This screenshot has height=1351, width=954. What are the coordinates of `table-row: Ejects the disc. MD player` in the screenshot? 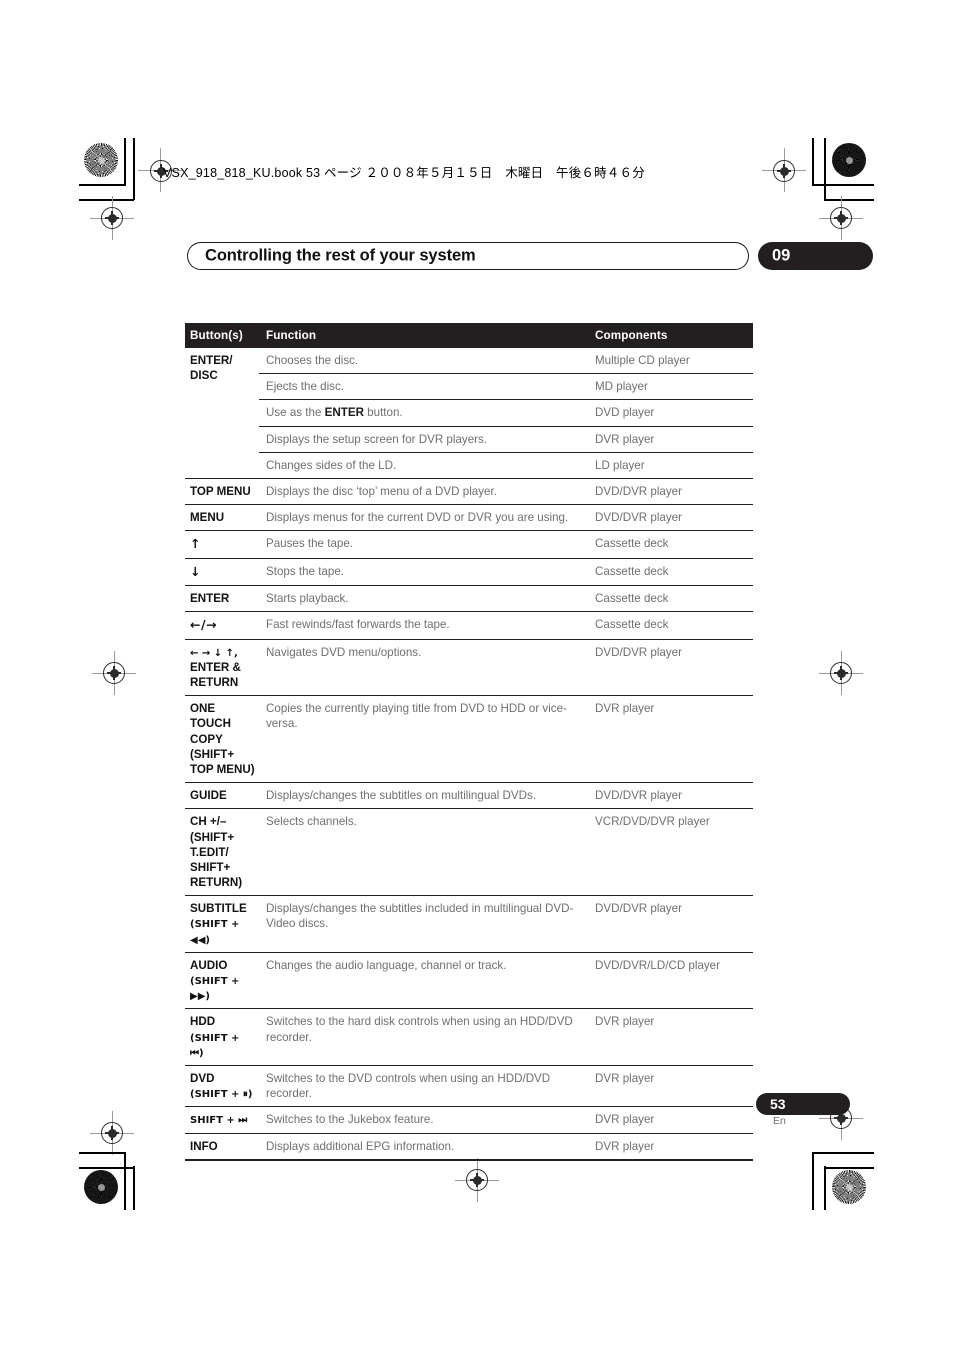 It's located at (469, 386).